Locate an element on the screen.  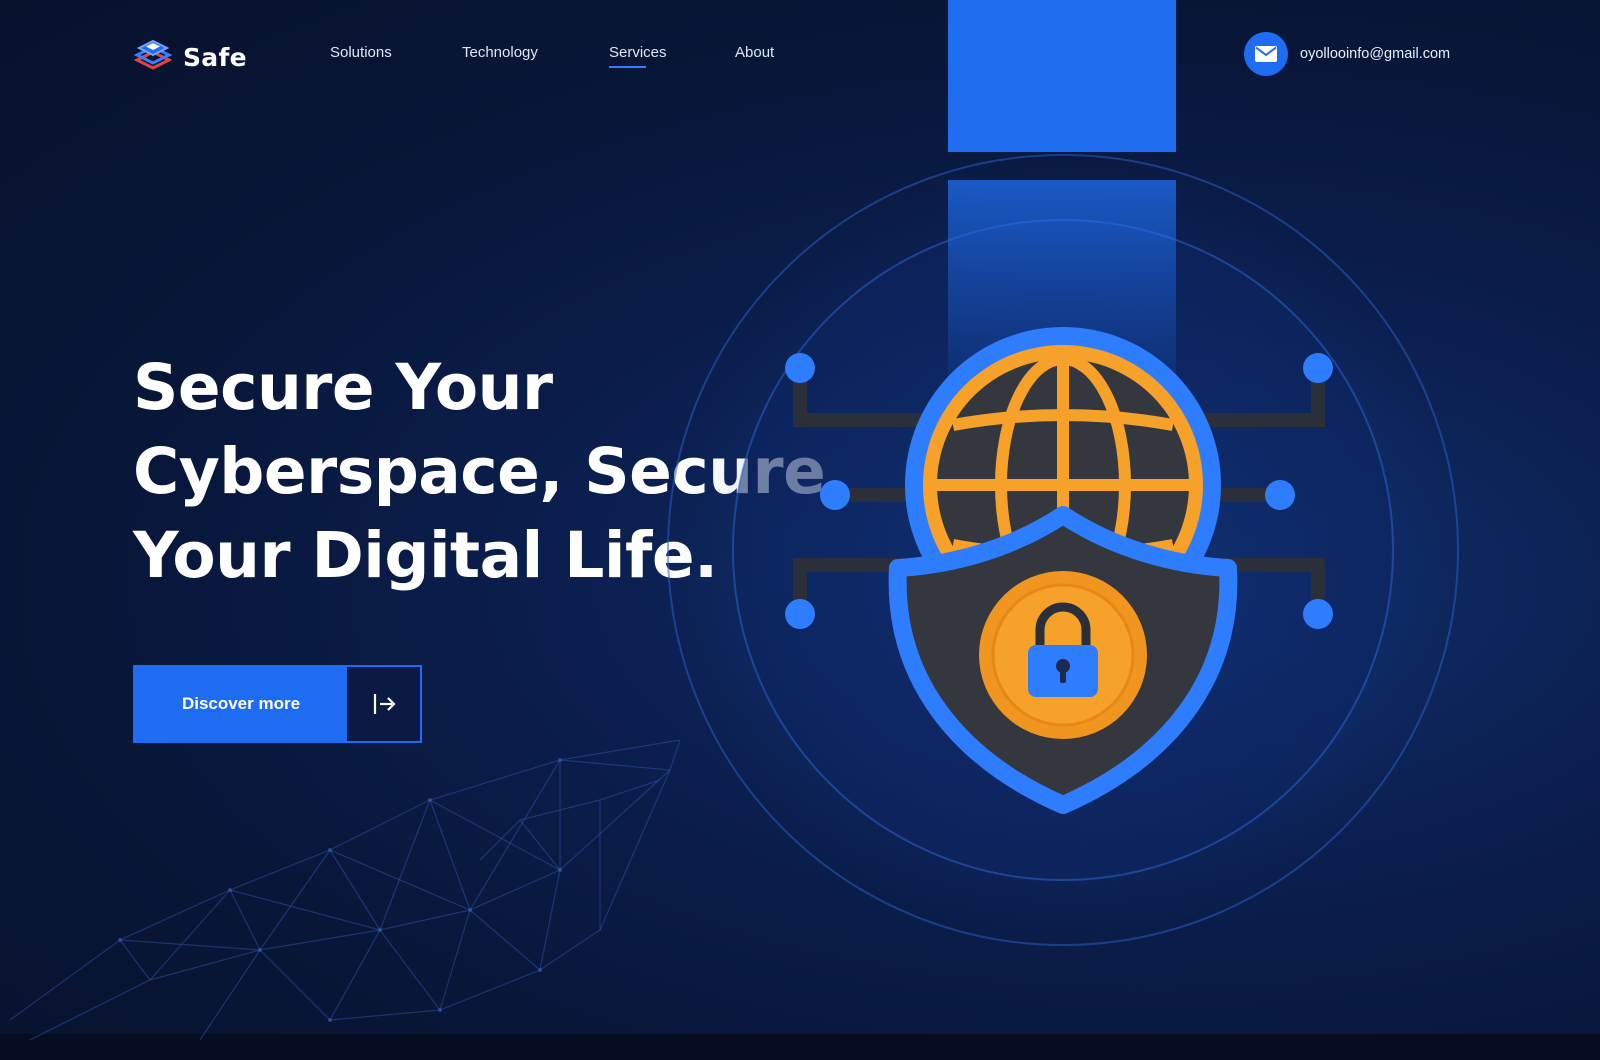
contact-email: oyollooinfo@gmail.com is located at coordinates (1347, 54).